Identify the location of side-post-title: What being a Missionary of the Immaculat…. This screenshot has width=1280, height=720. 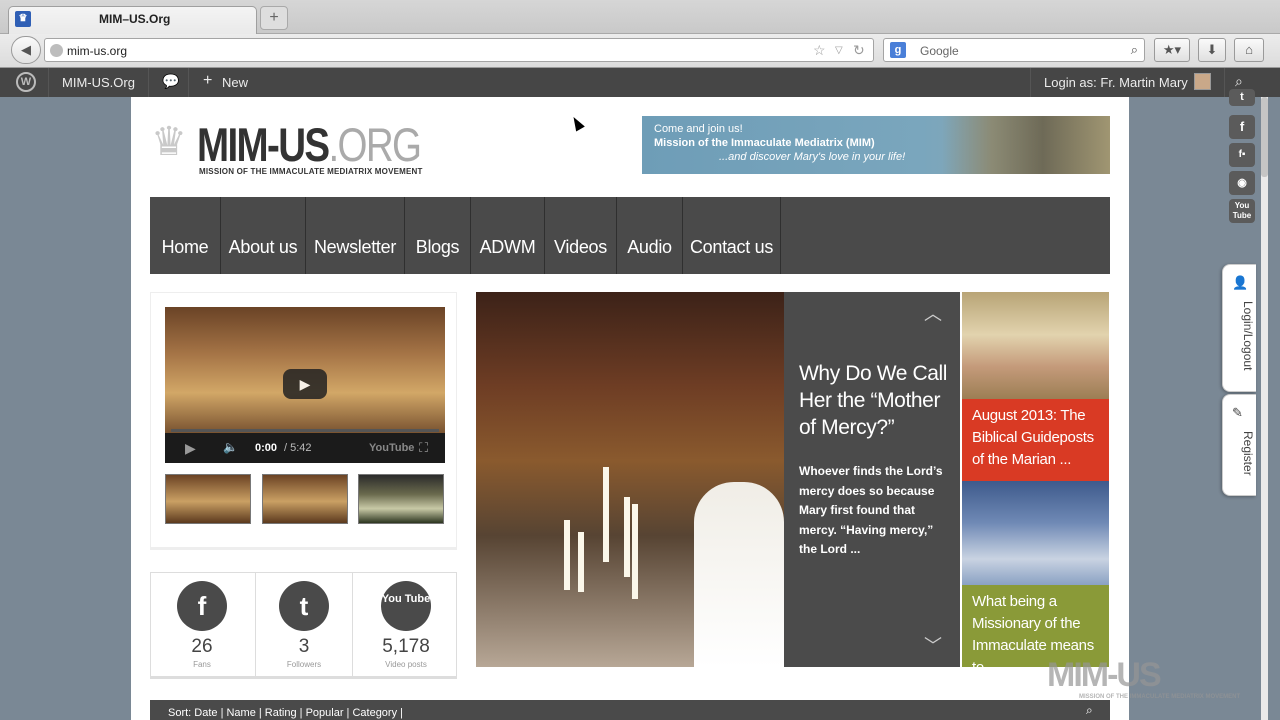
(1035, 630).